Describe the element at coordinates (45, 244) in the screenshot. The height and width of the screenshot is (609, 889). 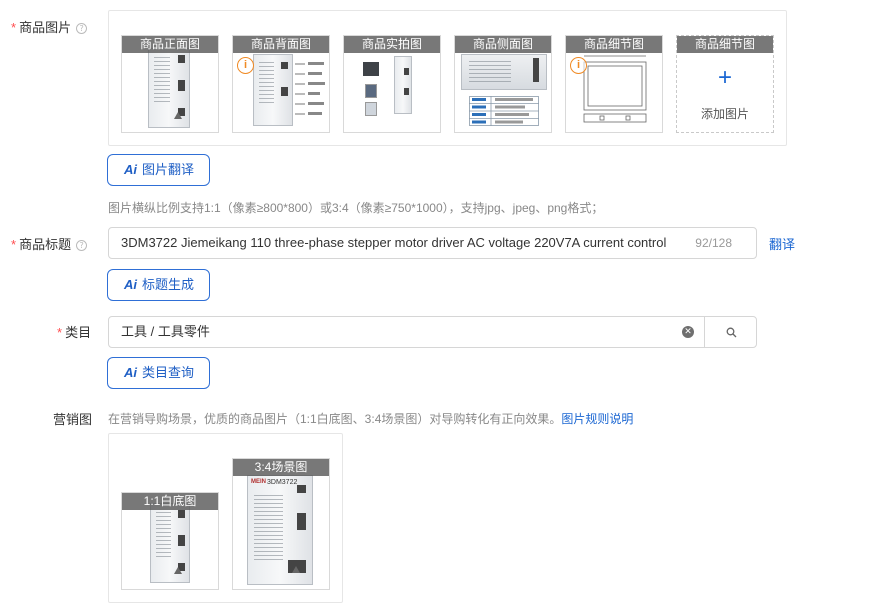
I see `title-label-text: 商品标题` at that location.